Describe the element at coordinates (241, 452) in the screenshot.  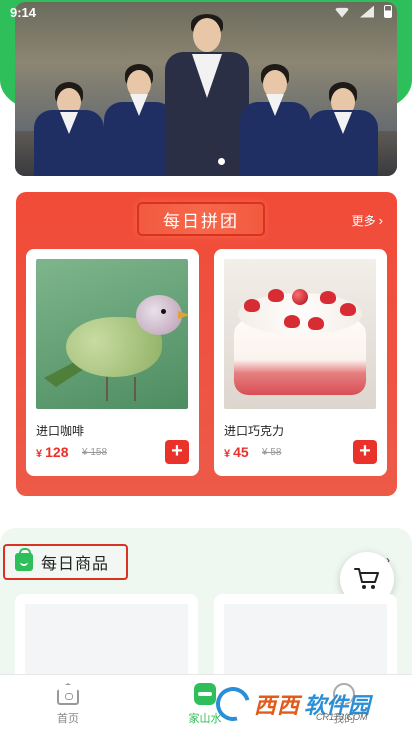
I see `price-value: 45` at that location.